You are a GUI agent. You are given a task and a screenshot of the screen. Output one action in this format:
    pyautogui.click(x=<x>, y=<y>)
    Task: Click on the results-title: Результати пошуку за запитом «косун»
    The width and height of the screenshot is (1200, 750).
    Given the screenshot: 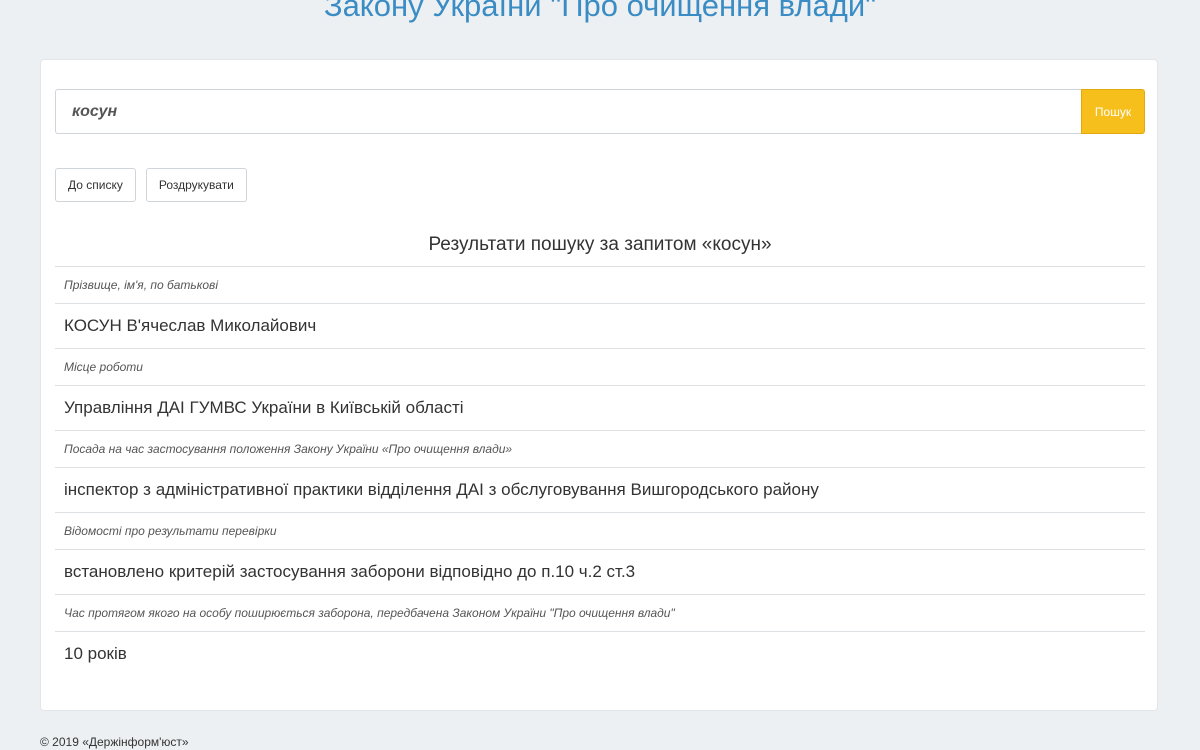 What is the action you would take?
    pyautogui.click(x=600, y=244)
    